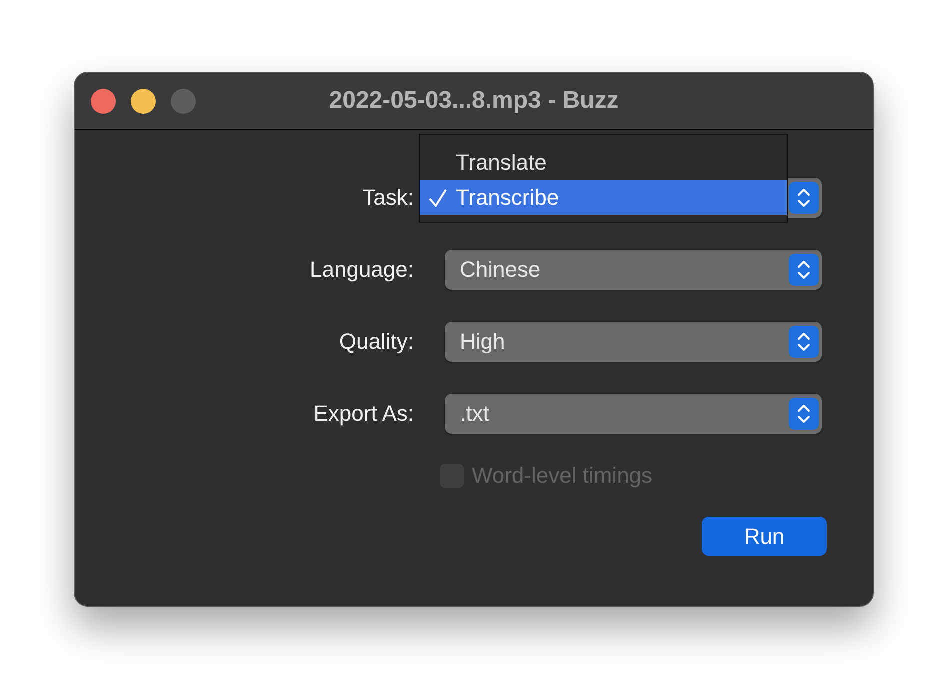  I want to click on field-label: Task:, so click(388, 198).